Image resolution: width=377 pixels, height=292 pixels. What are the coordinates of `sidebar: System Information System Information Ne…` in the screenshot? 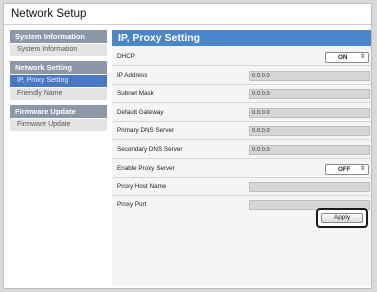 It's located at (58, 80).